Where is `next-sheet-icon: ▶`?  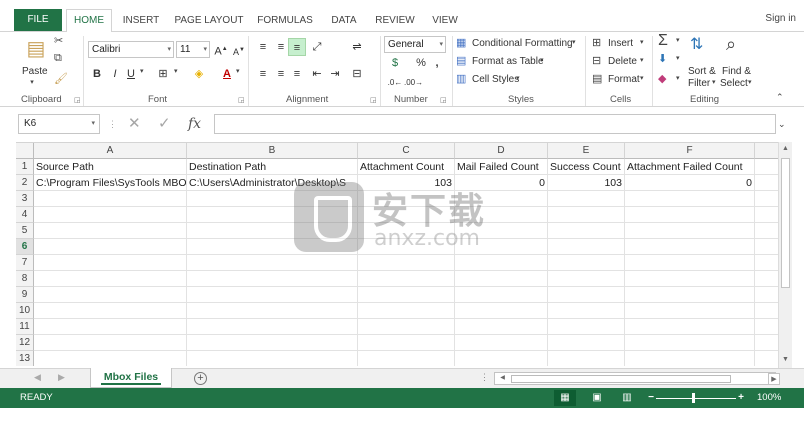 next-sheet-icon: ▶ is located at coordinates (61, 377).